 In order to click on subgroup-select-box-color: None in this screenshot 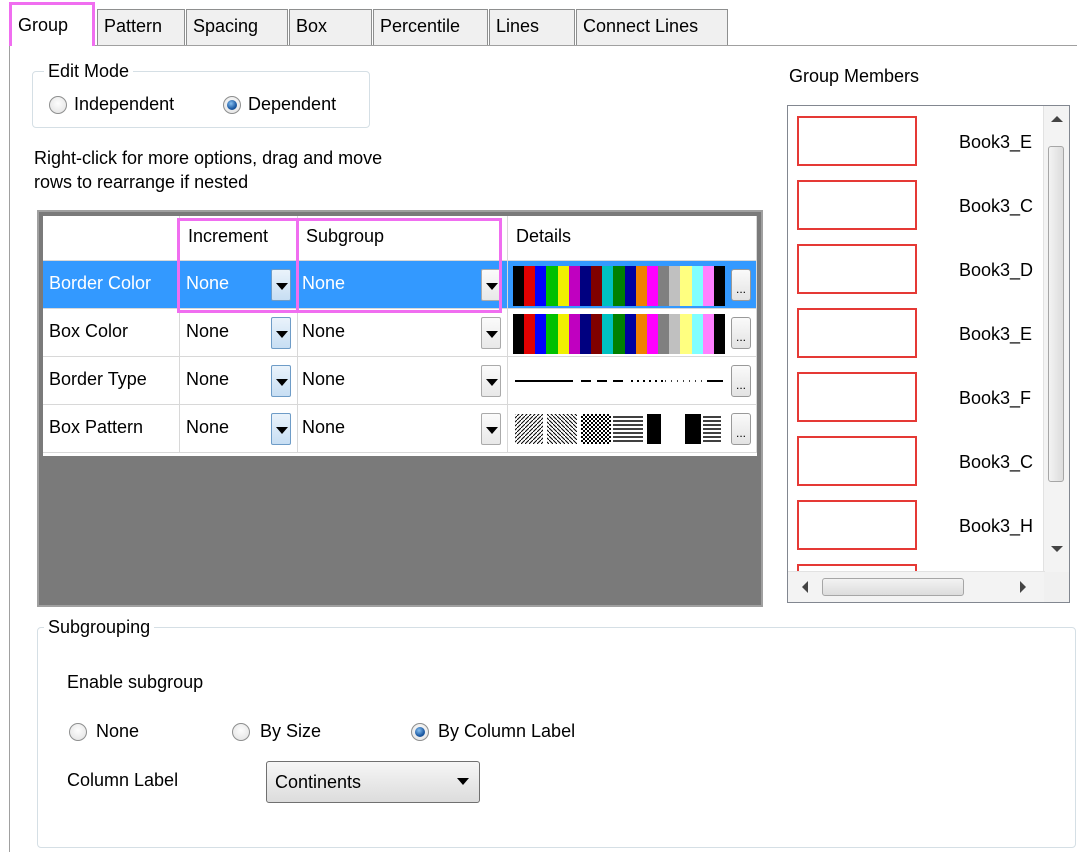, I will do `click(403, 333)`.